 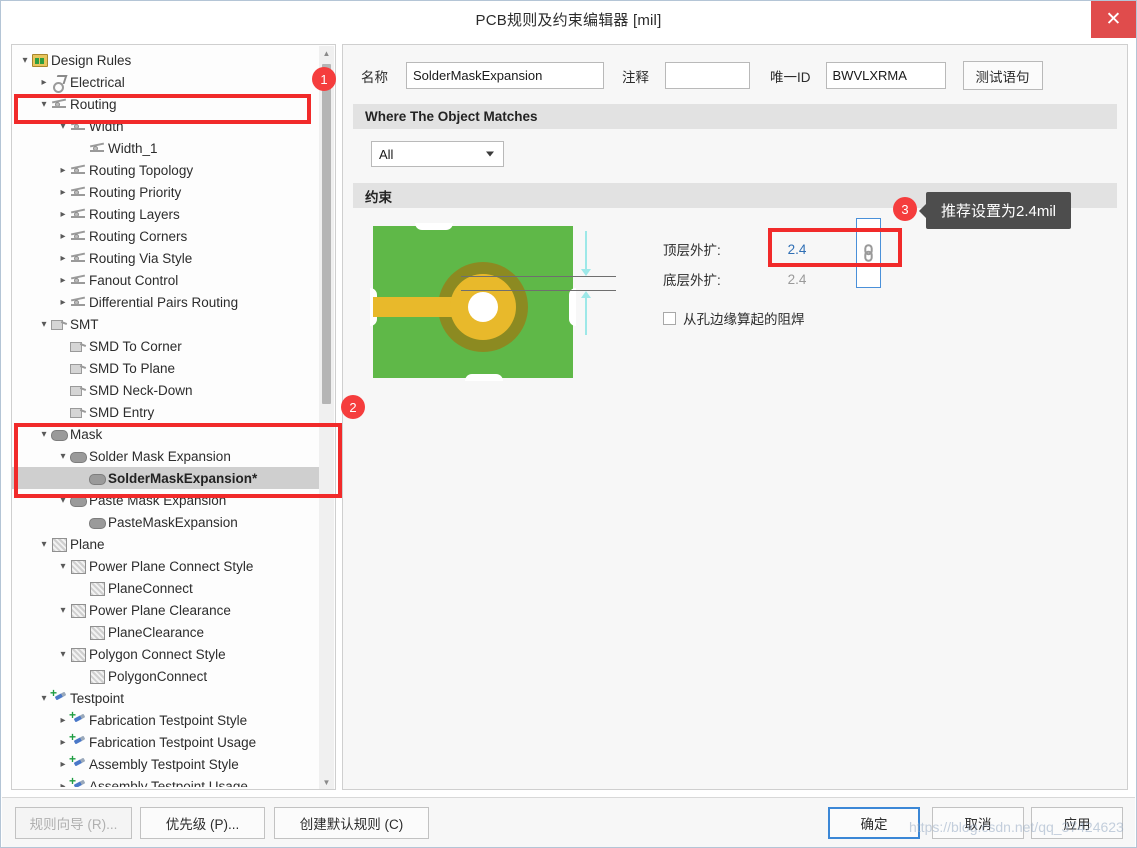 I want to click on scroll-down-icon: ▼, so click(x=326, y=782).